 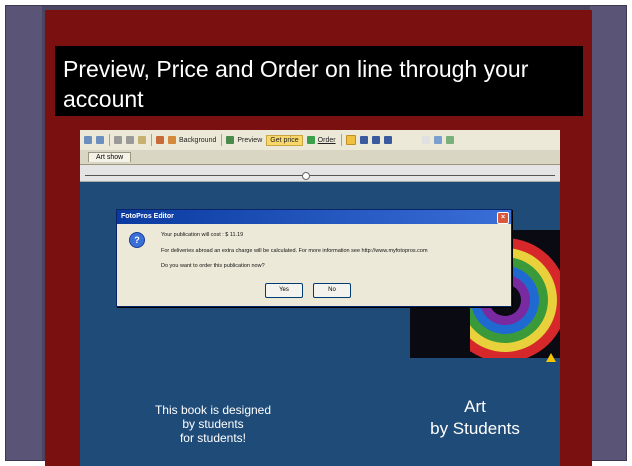 I want to click on canvas-ruler, so click(x=320, y=173).